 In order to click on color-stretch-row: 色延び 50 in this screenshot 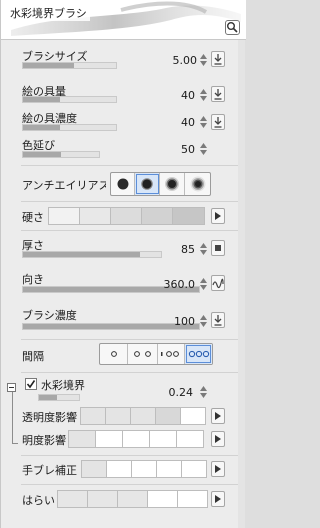, I will do `click(120, 147)`.